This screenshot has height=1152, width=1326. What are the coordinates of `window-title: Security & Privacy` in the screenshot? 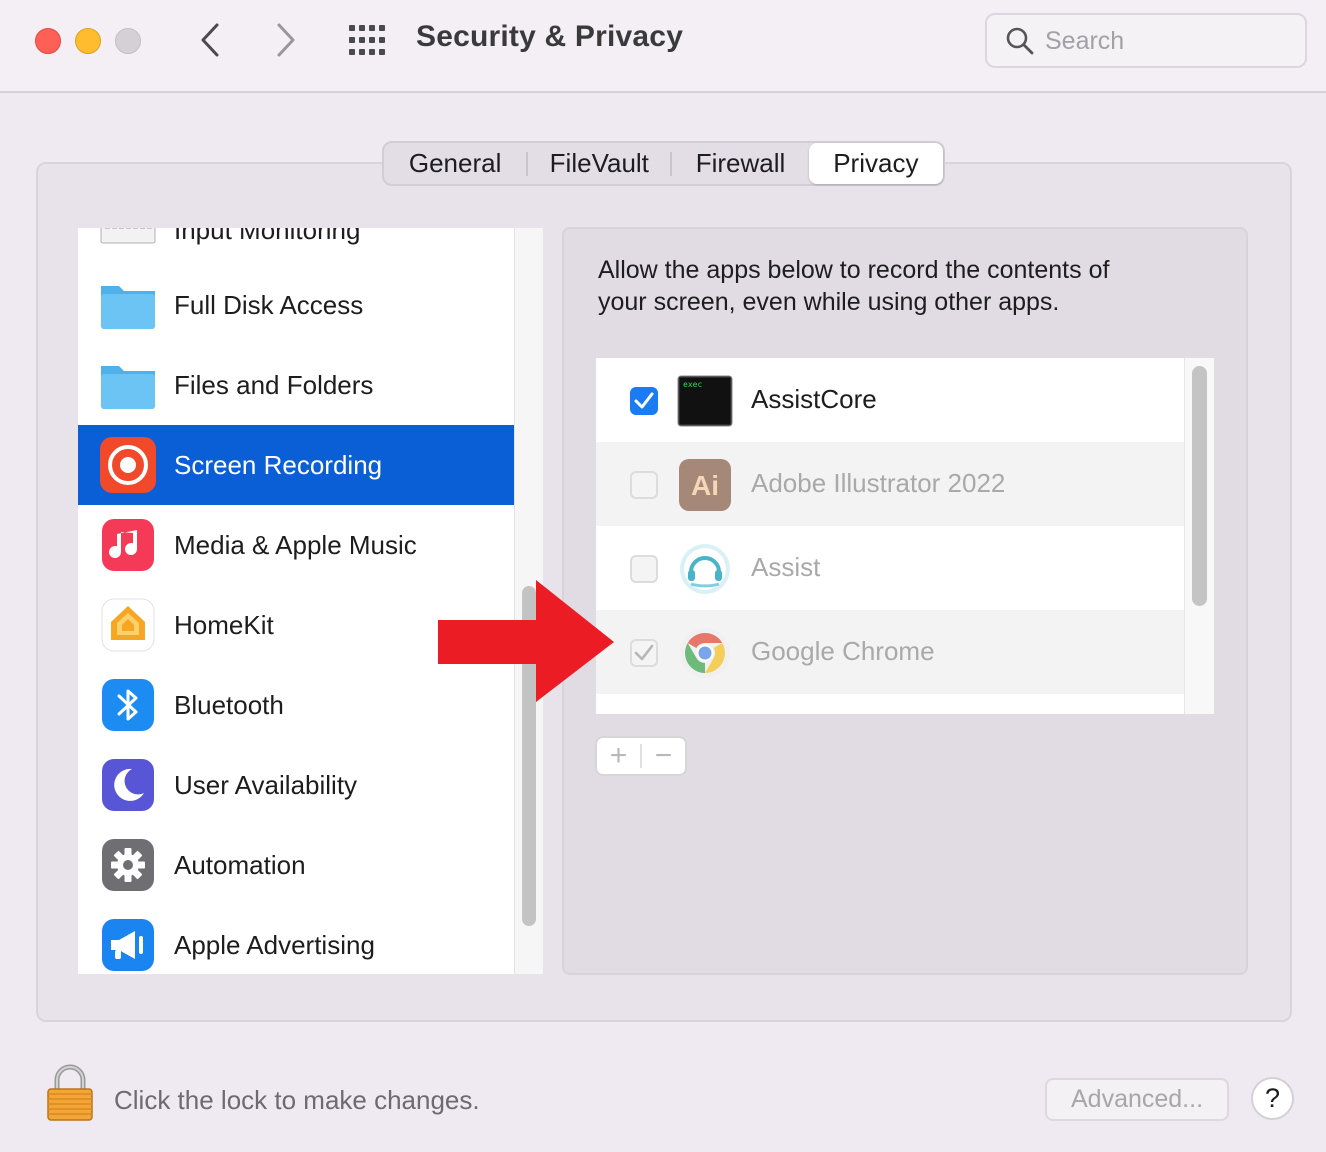 It's located at (550, 36).